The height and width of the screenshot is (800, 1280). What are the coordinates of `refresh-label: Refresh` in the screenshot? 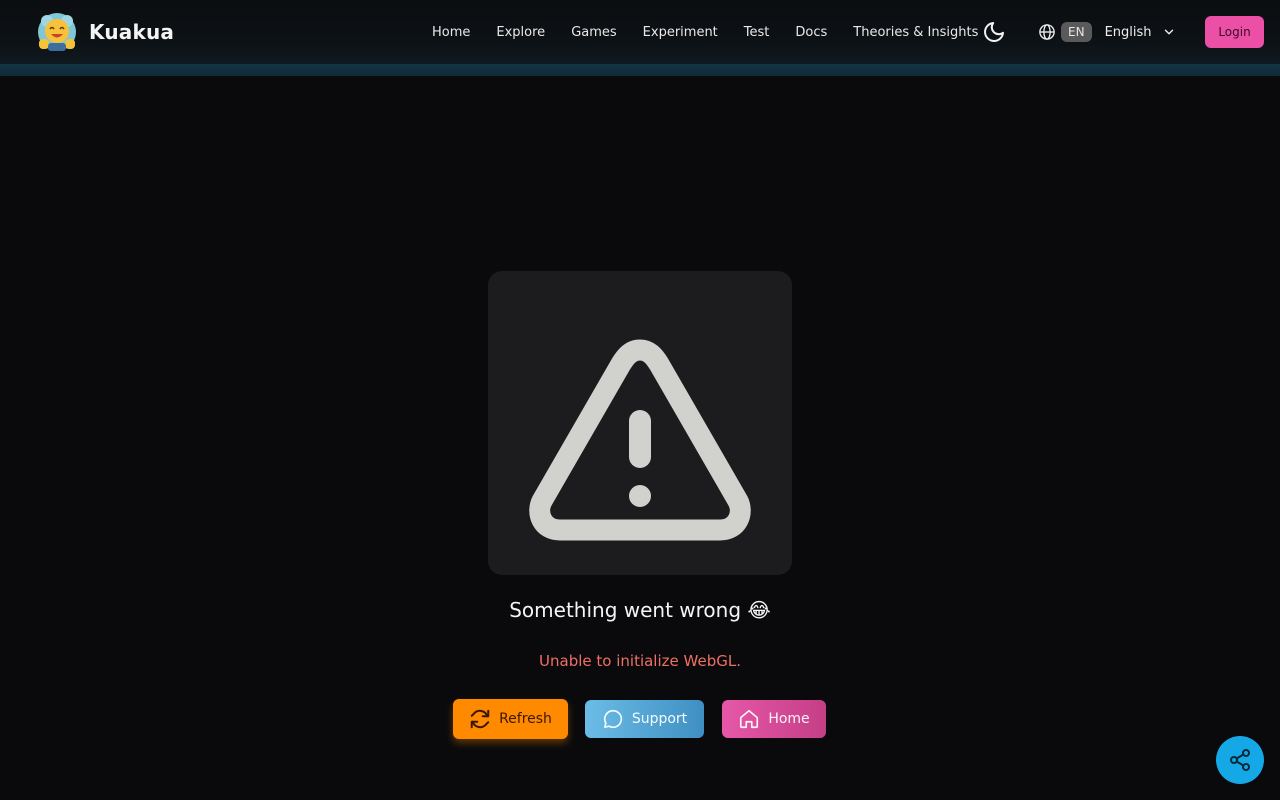 It's located at (525, 719).